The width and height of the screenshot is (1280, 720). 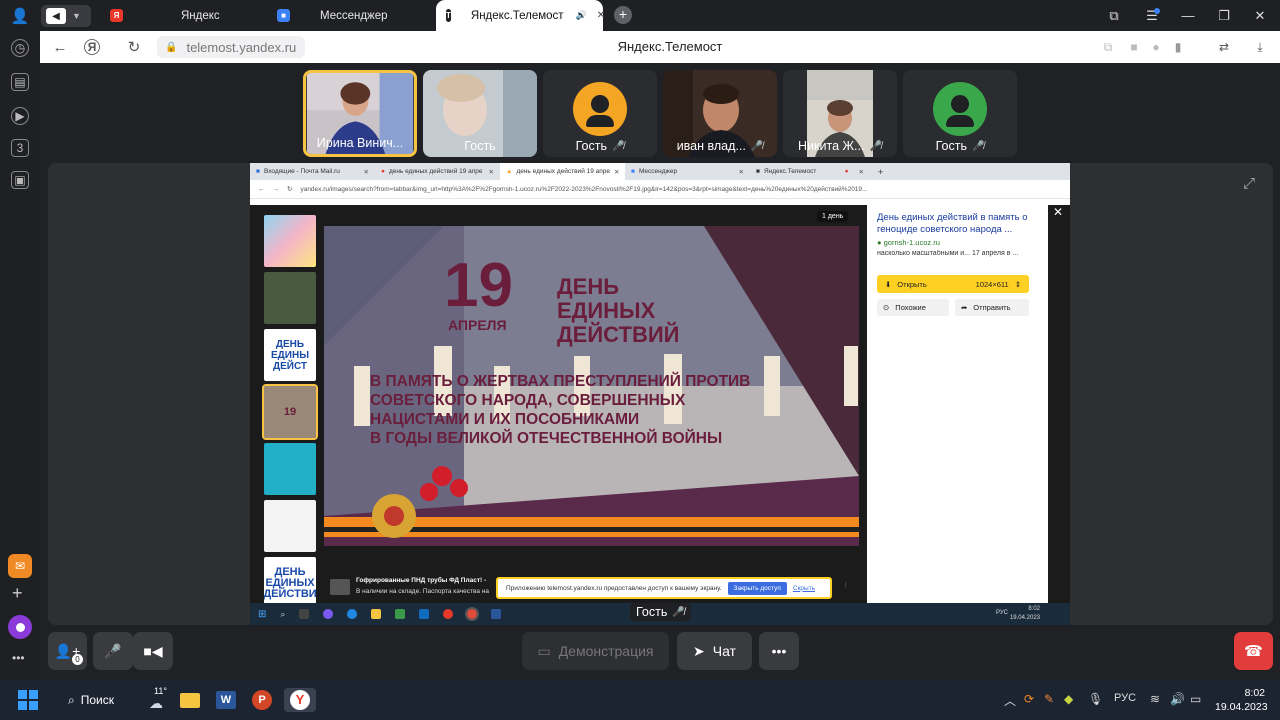 What do you see at coordinates (190, 15) in the screenshot?
I see `tab-yandex: Я Яндекс` at bounding box center [190, 15].